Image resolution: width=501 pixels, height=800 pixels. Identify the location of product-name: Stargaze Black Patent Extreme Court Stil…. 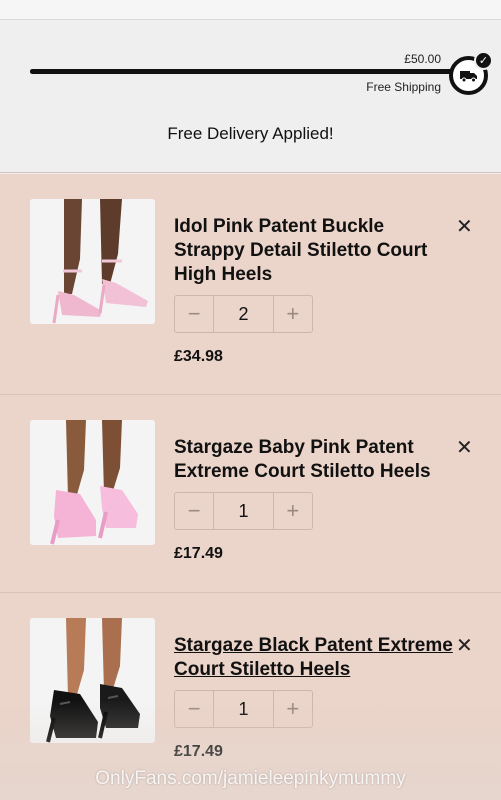
(314, 658).